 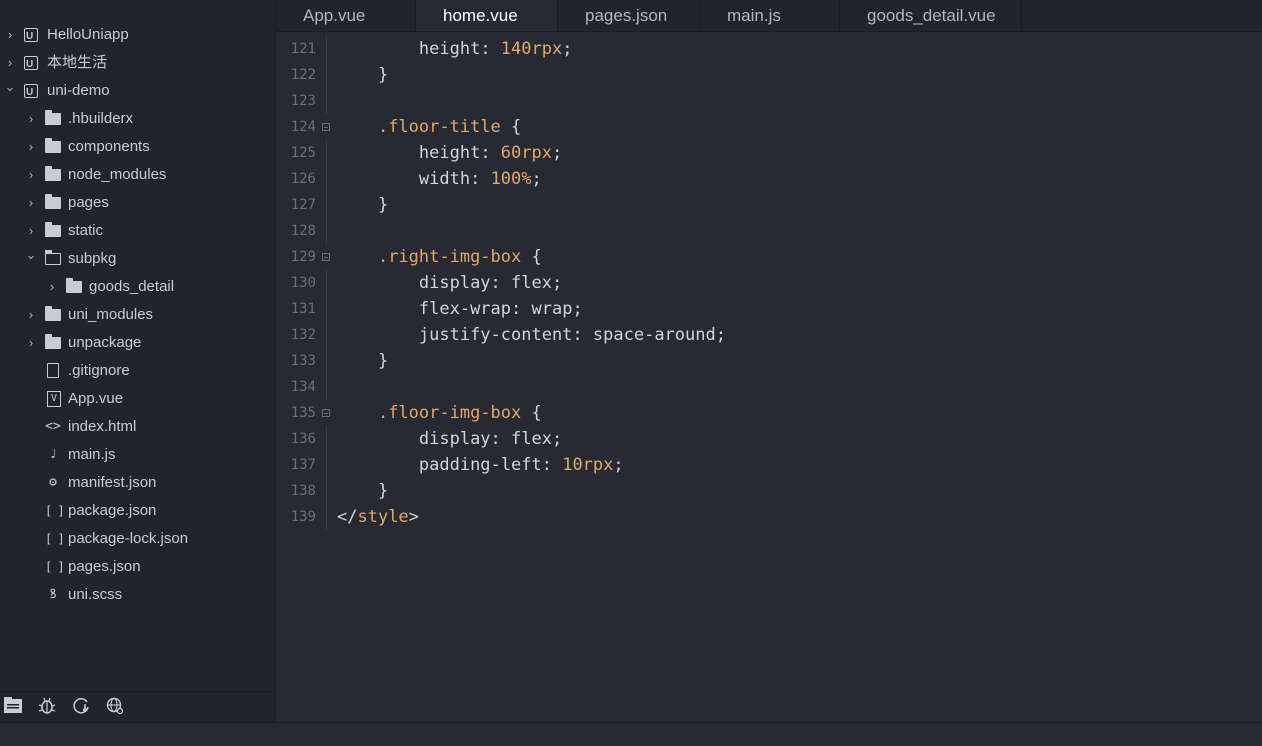 I want to click on tree-item-label: .gitignore, so click(x=99, y=370).